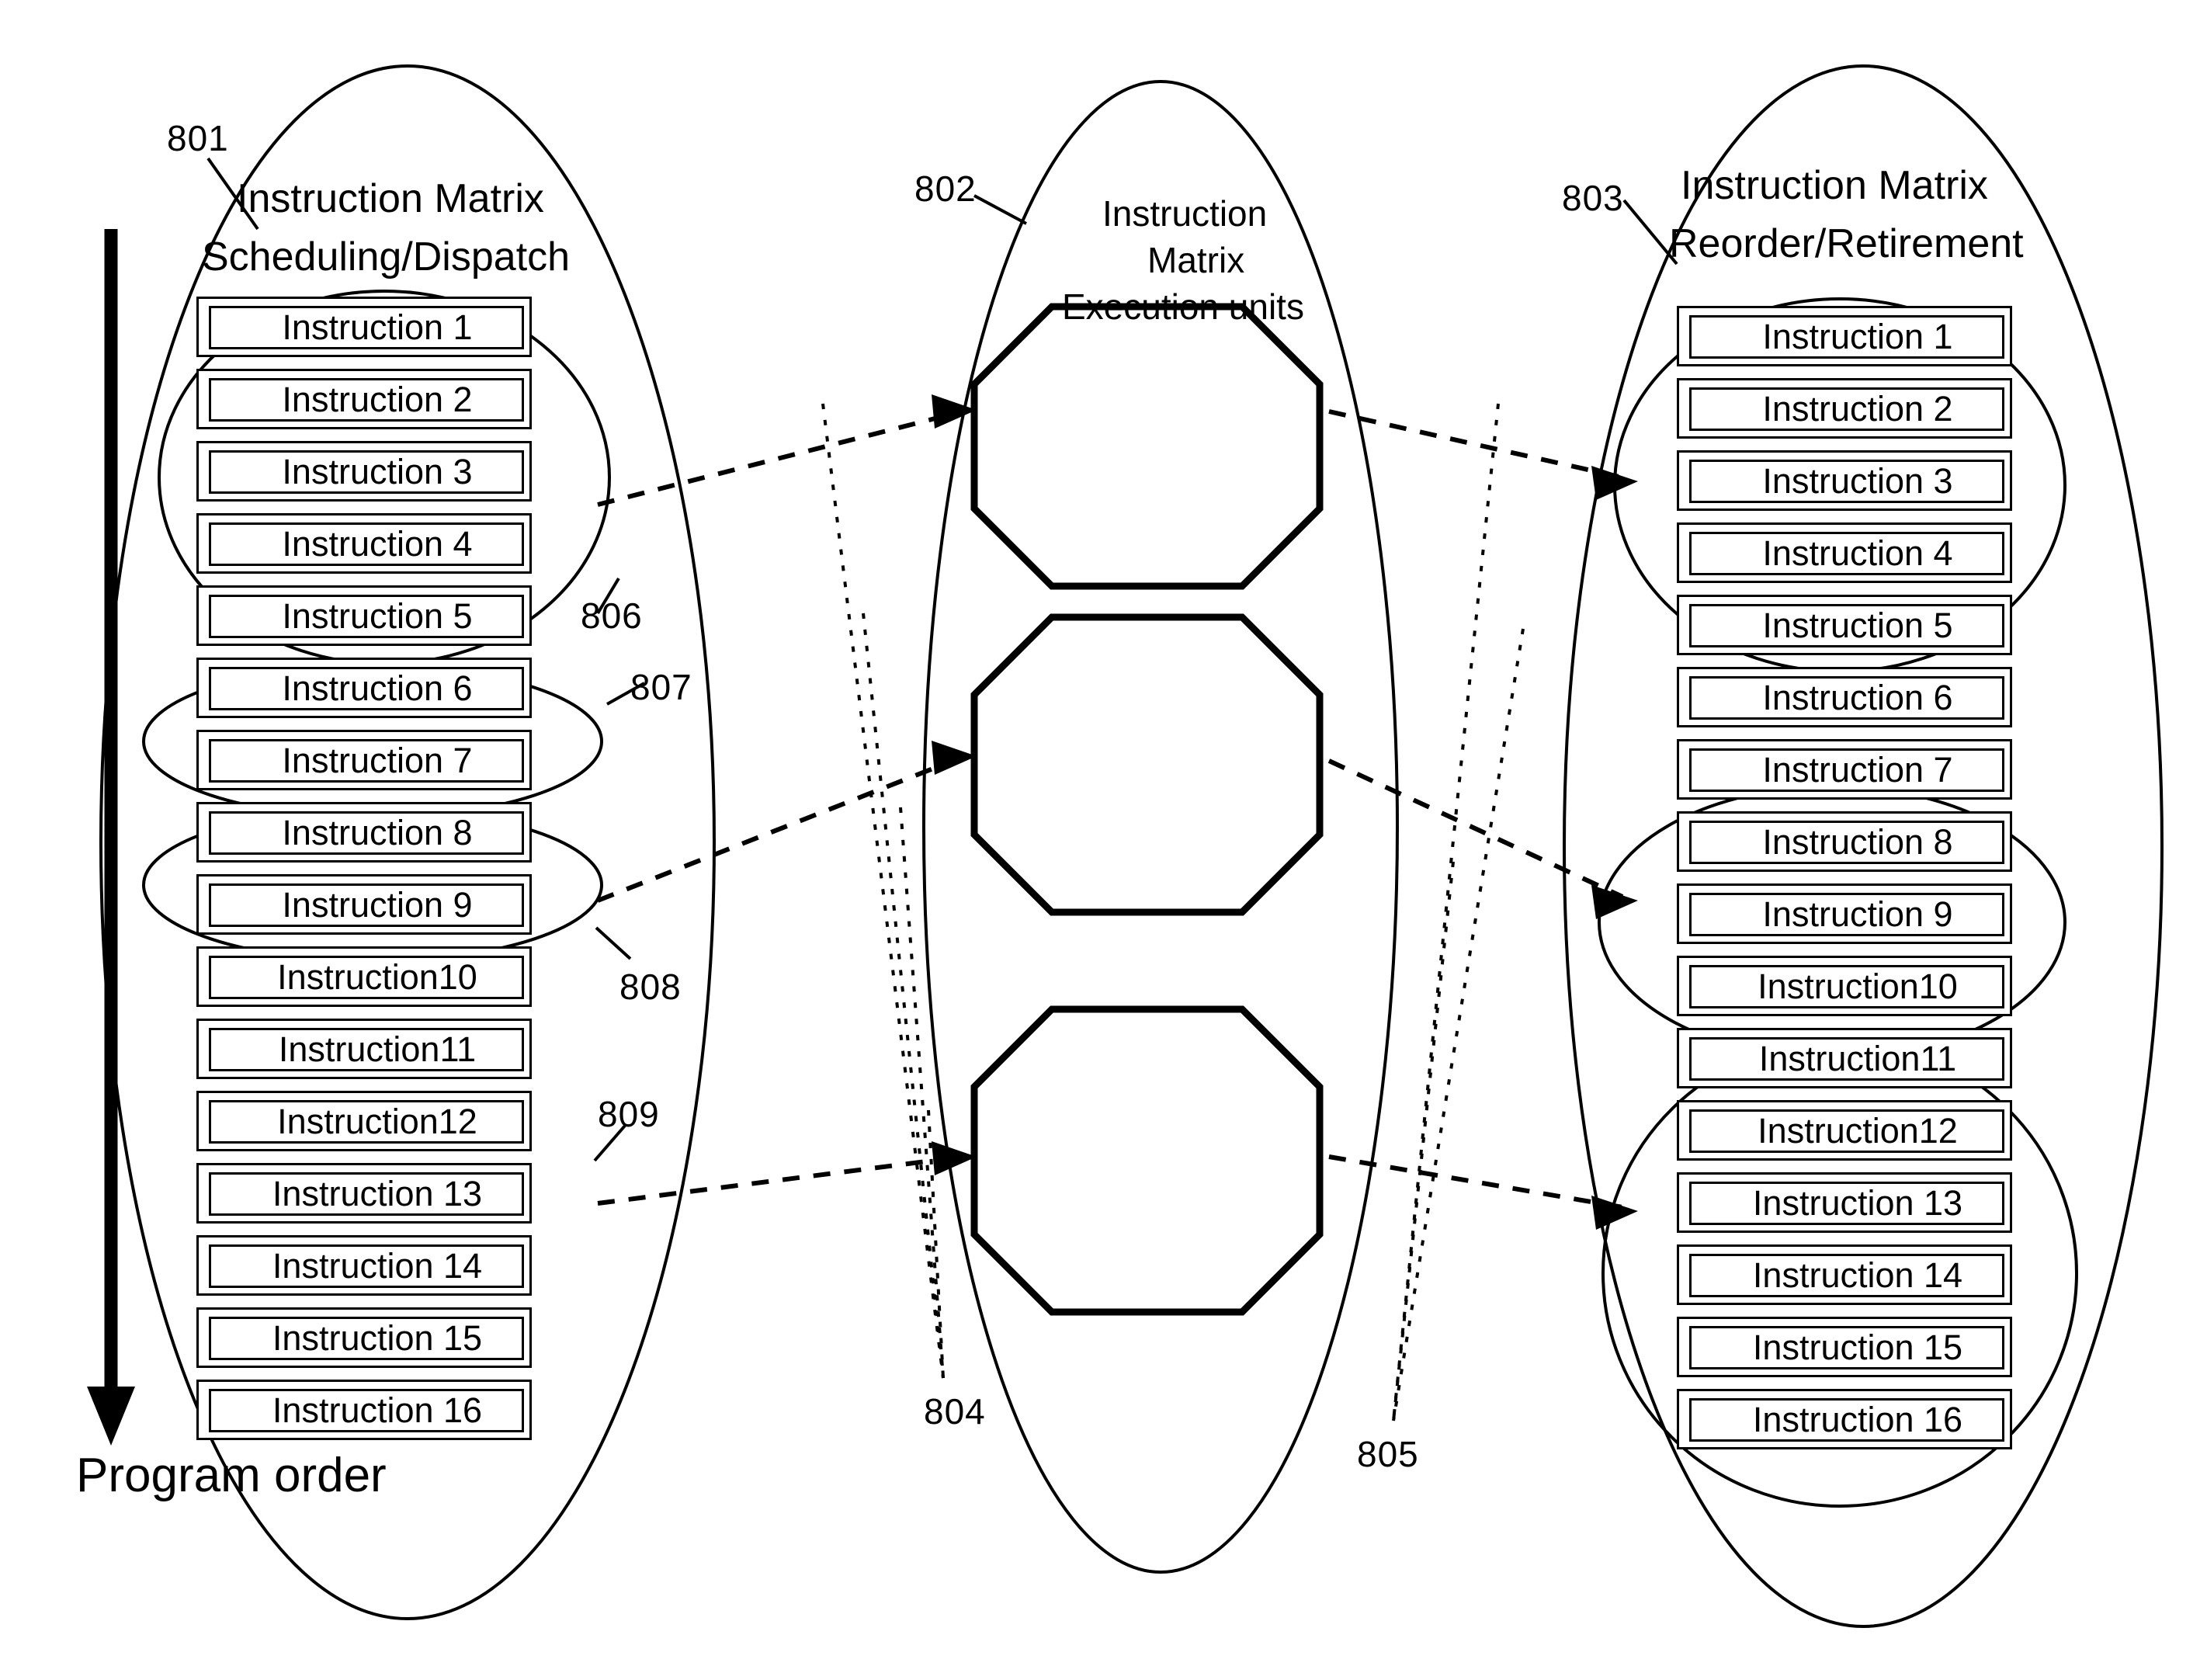  I want to click on scheduling-instruction-box: Instruction 4, so click(364, 543).